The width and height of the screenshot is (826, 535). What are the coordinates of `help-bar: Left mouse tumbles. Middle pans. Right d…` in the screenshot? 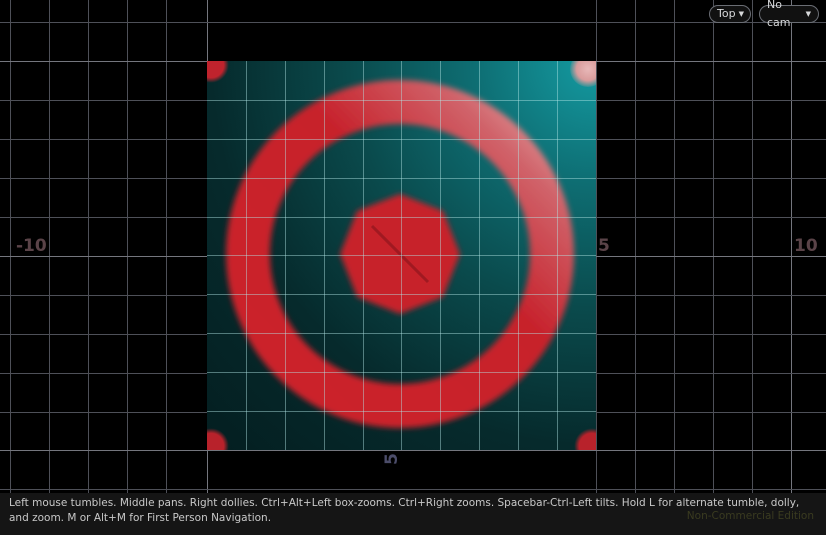 It's located at (413, 514).